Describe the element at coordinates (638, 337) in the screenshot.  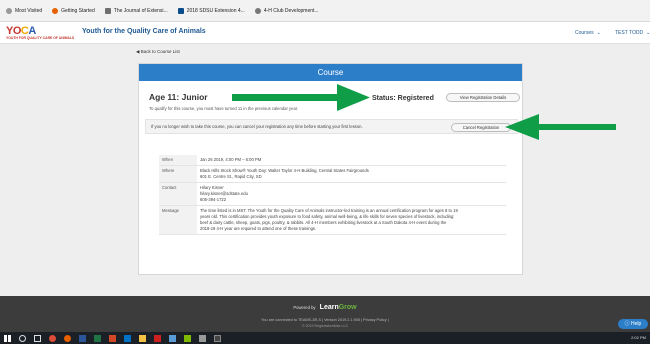
I see `taskbar-clock: 2:02 PM` at that location.